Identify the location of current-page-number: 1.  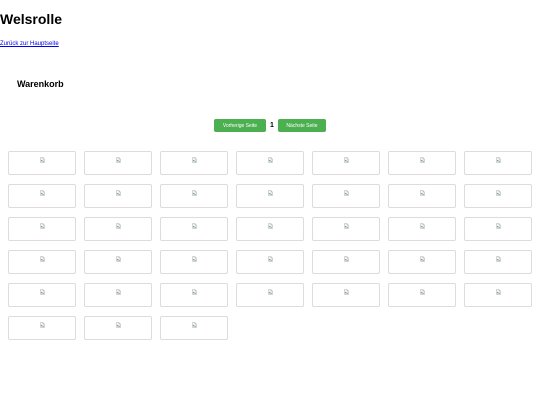
(272, 125).